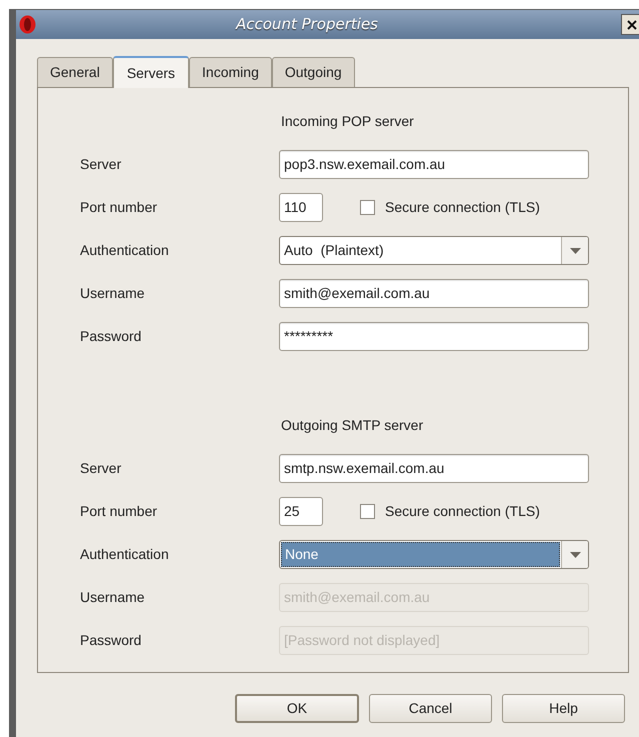 The height and width of the screenshot is (737, 639). I want to click on dropdown-value: Auto (Plaintext), so click(334, 250).